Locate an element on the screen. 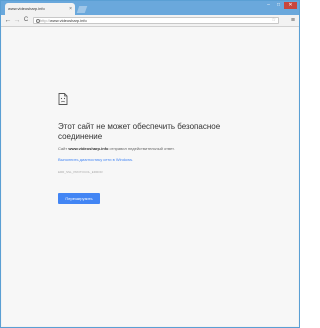 The image size is (320, 328). address-bar: http://www.videosharp.info ☆ is located at coordinates (156, 20).